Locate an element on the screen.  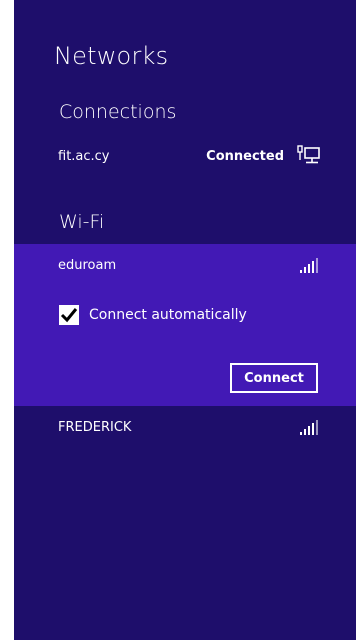
wifi-heading: Wi-Fi is located at coordinates (82, 222).